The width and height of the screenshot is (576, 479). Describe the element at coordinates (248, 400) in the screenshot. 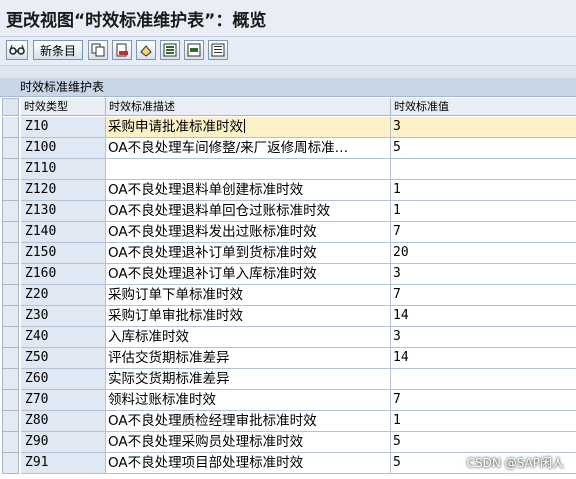

I see `cell-description: 领料过账标准时效` at that location.